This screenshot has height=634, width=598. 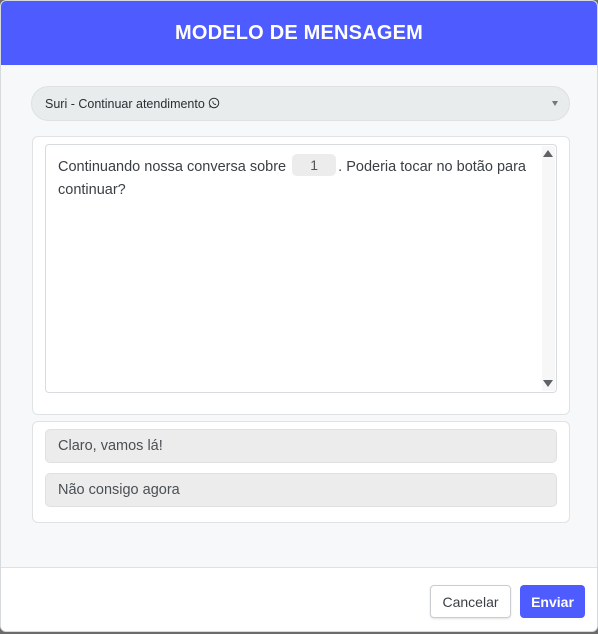 What do you see at coordinates (172, 167) in the screenshot?
I see `message-text-before: Continuando nossa conversa sobre` at bounding box center [172, 167].